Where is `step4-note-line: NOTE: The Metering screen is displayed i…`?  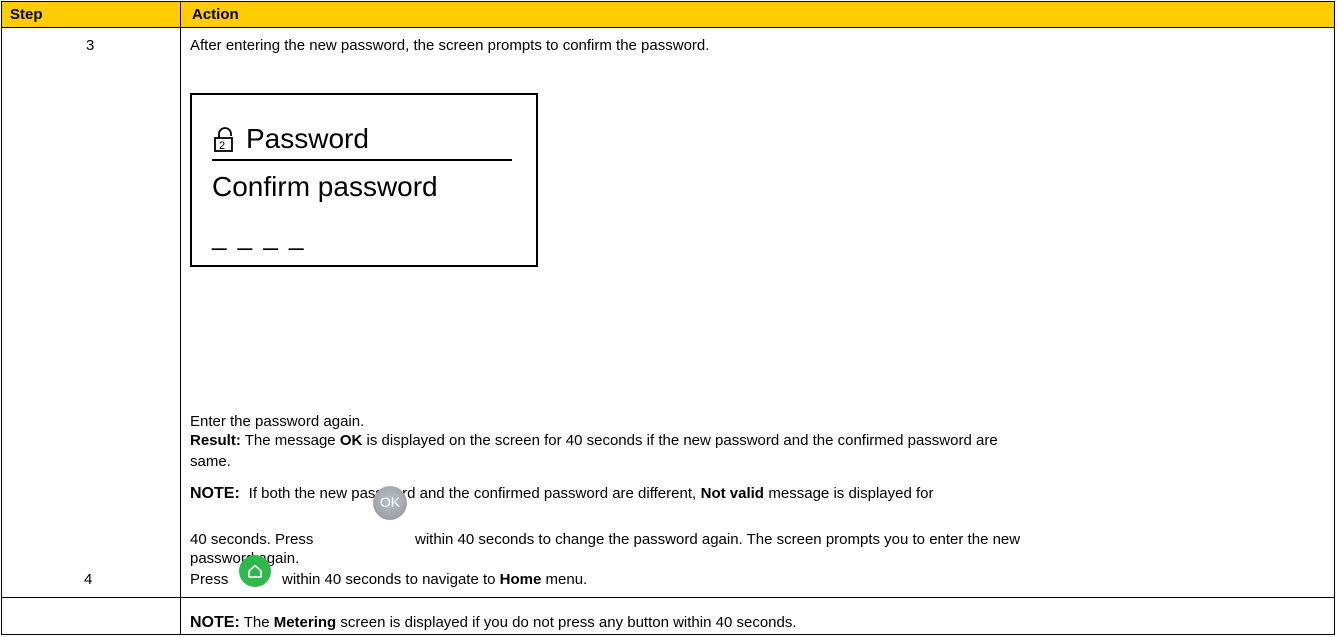 step4-note-line: NOTE: The Metering screen is displayed i… is located at coordinates (493, 622).